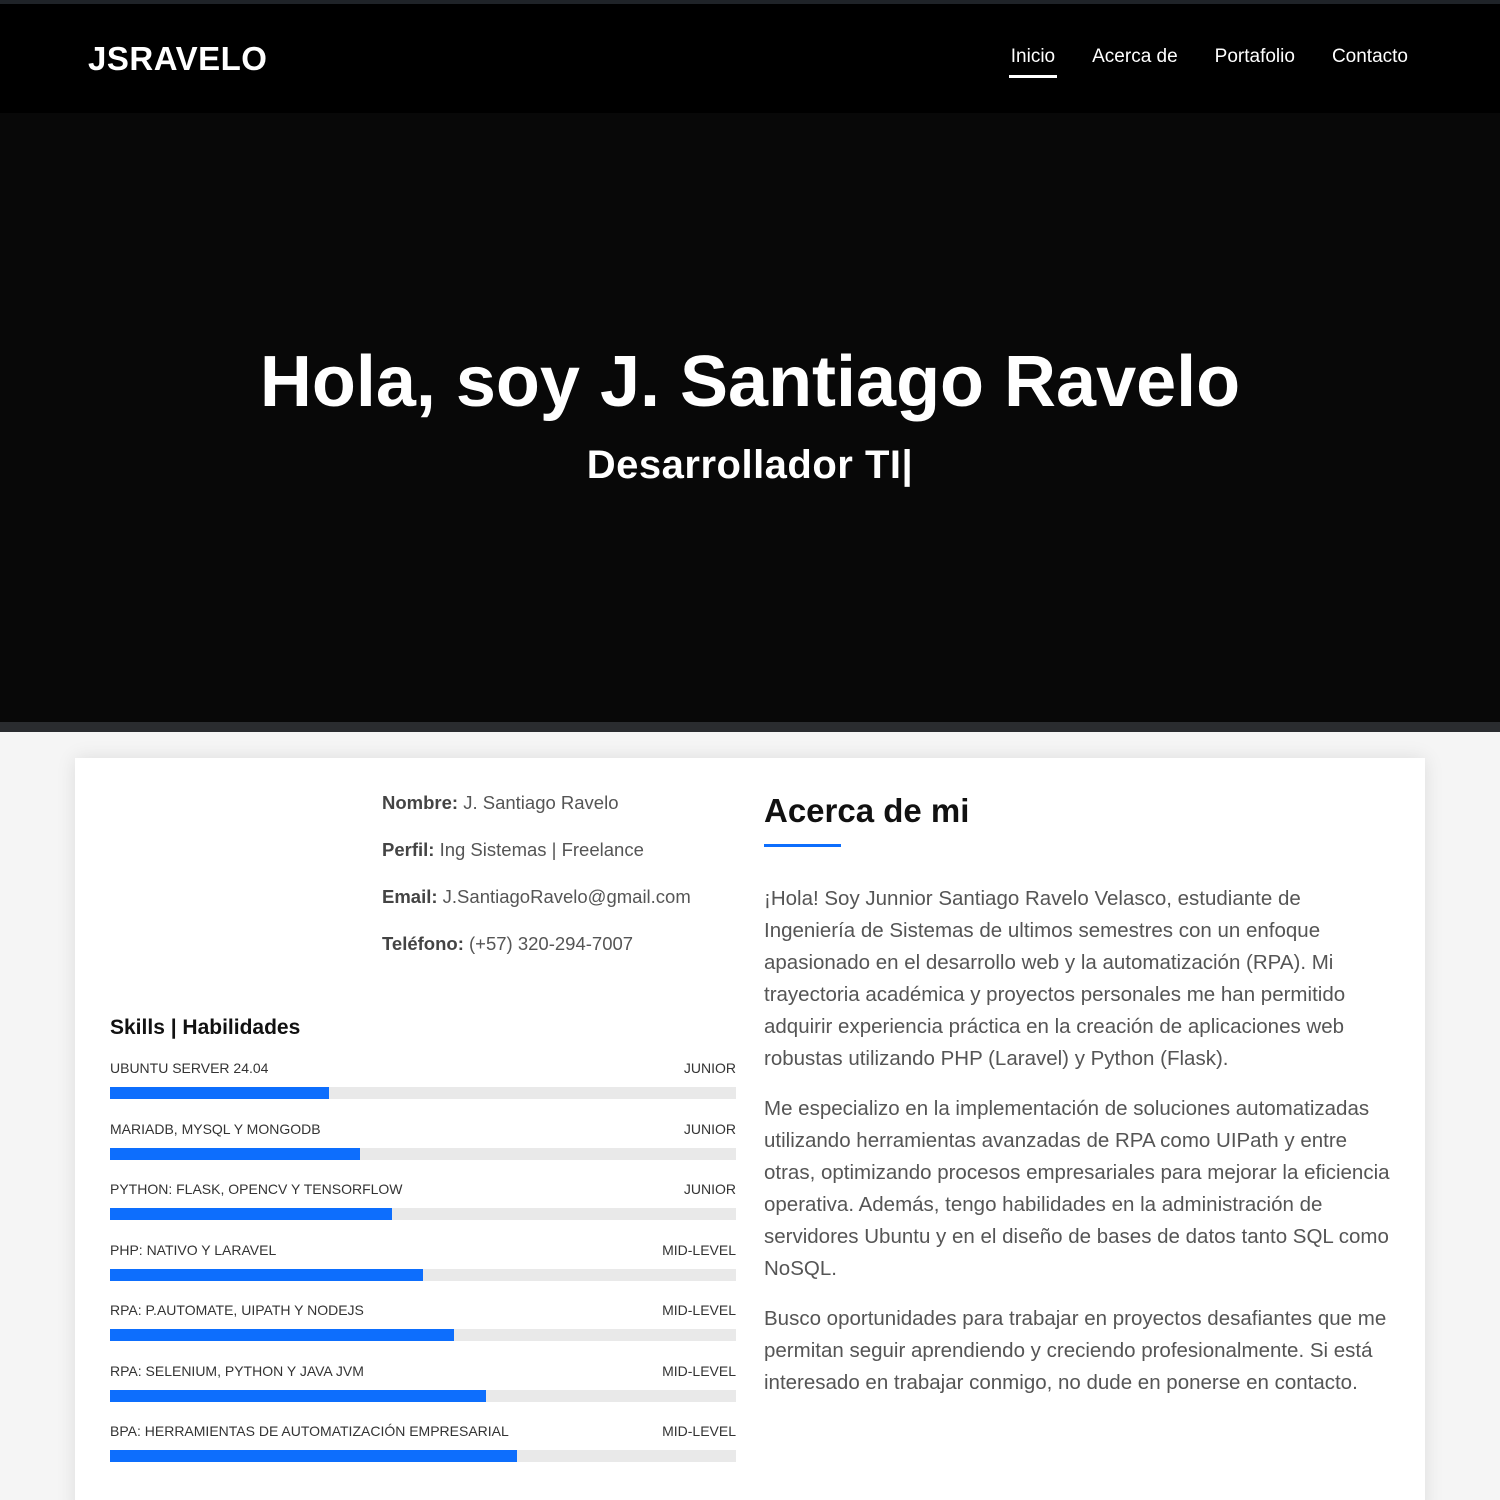  What do you see at coordinates (750, 382) in the screenshot?
I see `hero-title: Hola, soy J. Santiago Ravelo` at bounding box center [750, 382].